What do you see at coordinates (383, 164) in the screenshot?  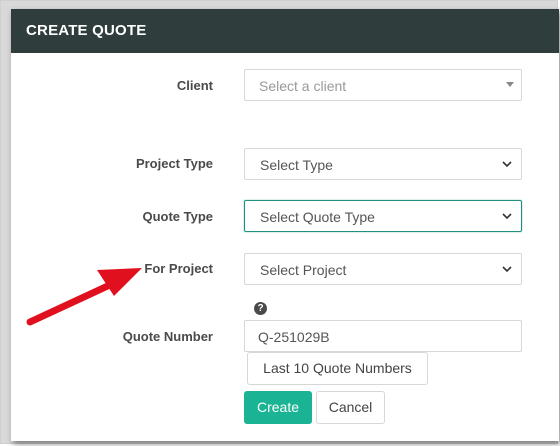 I see `project-type-select: Select Type` at bounding box center [383, 164].